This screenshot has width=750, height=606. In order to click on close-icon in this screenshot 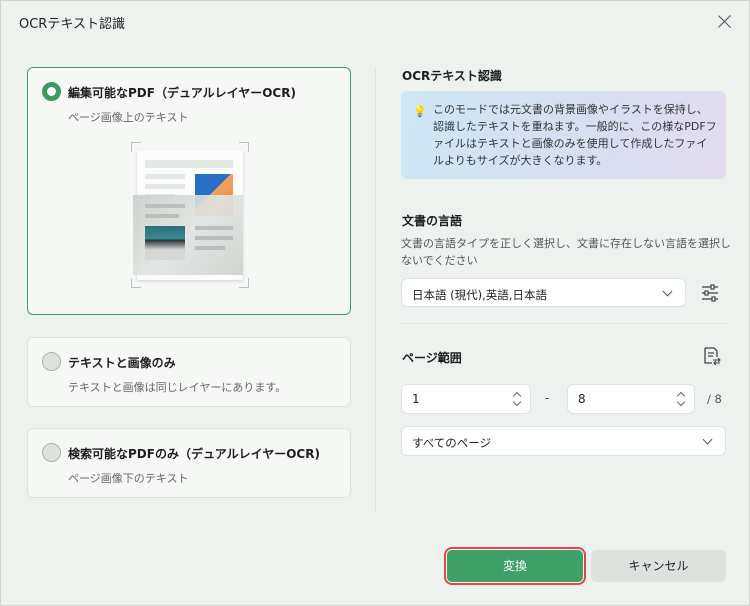, I will do `click(725, 21)`.